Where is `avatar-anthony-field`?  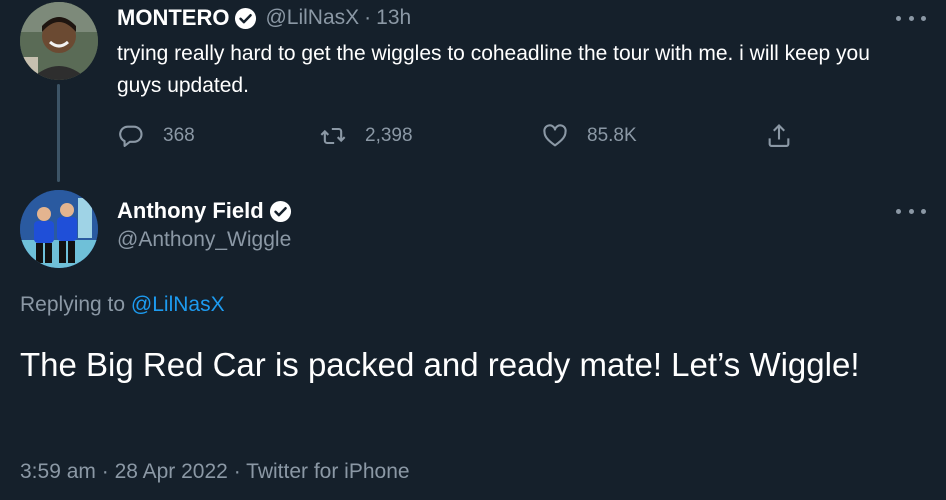
avatar-anthony-field is located at coordinates (59, 229).